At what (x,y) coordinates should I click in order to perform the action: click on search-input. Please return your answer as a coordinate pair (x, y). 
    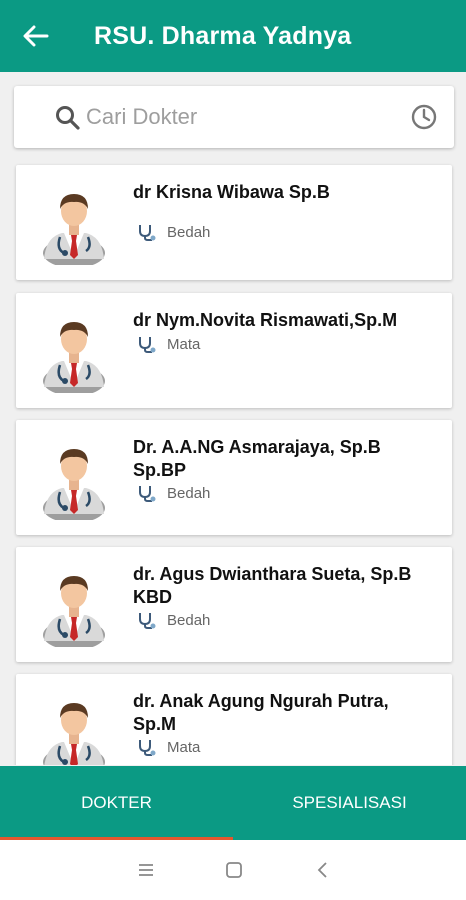
    Looking at the image, I should click on (246, 117).